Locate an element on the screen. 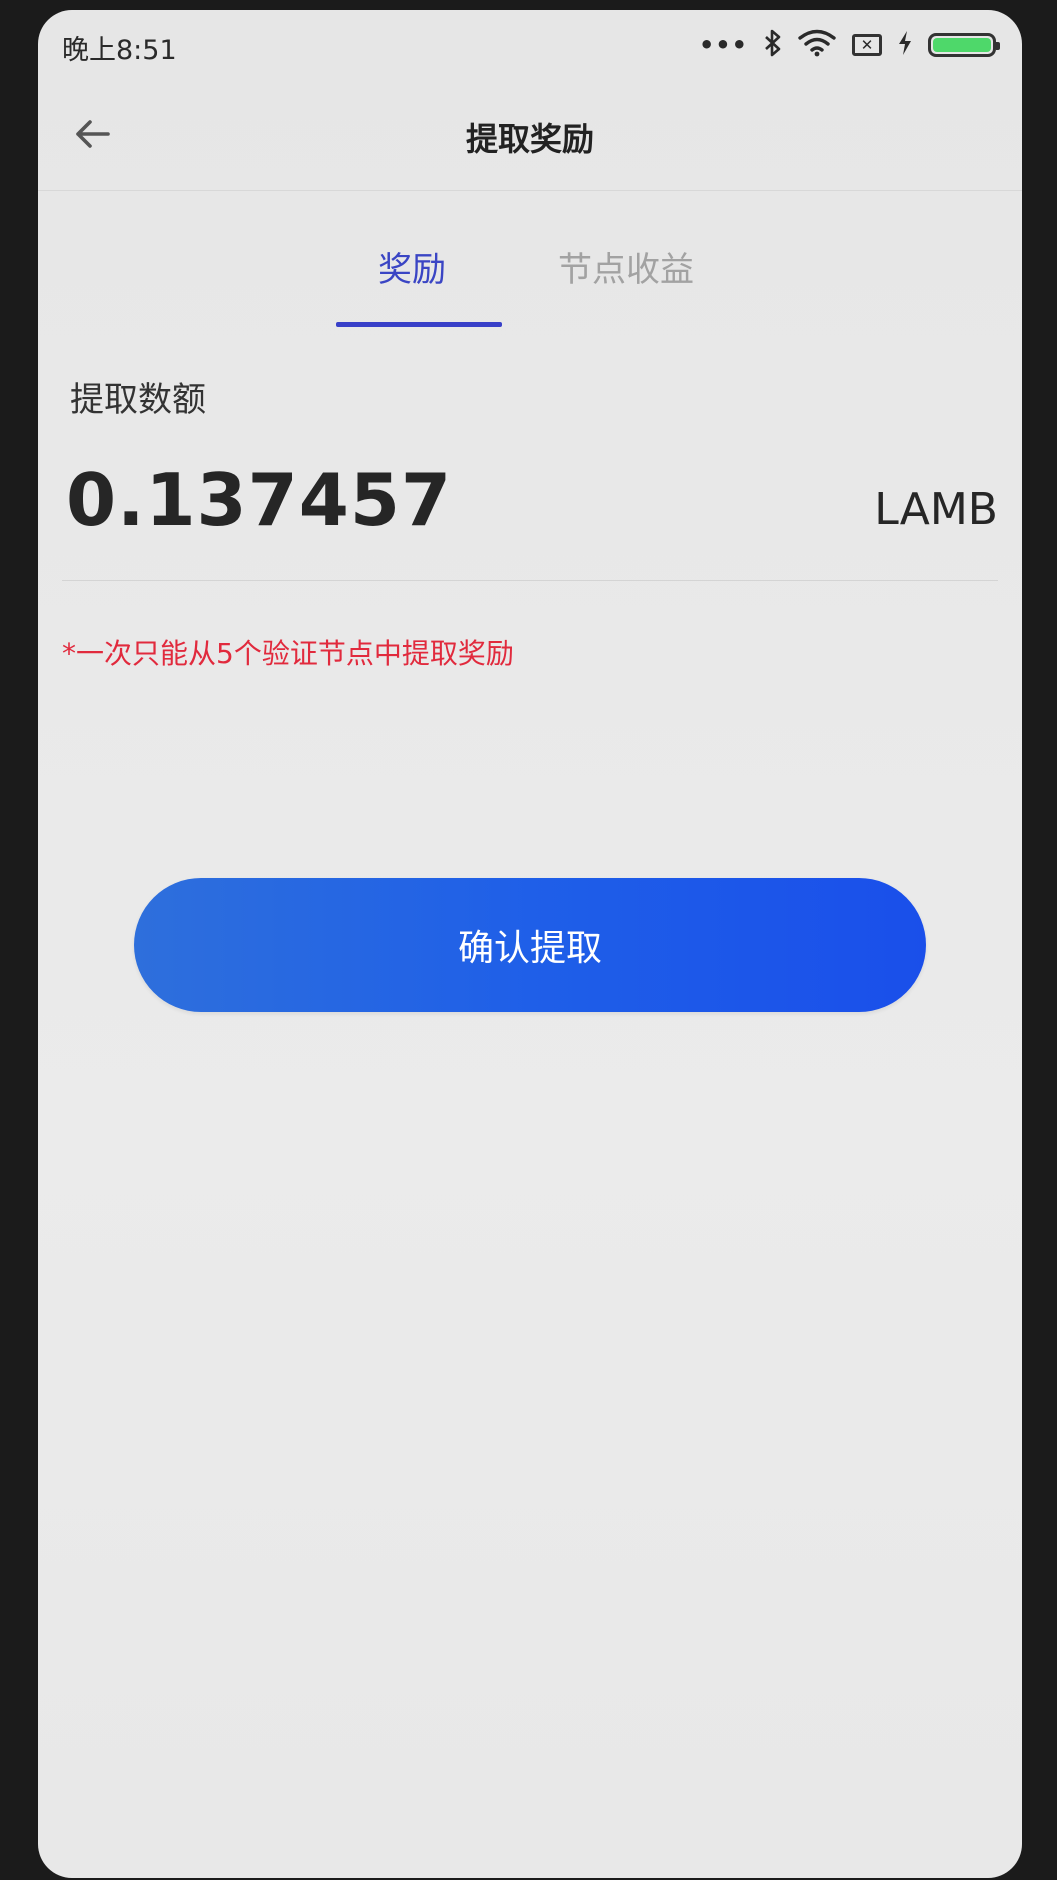  amount-unit: LAMB is located at coordinates (936, 509).